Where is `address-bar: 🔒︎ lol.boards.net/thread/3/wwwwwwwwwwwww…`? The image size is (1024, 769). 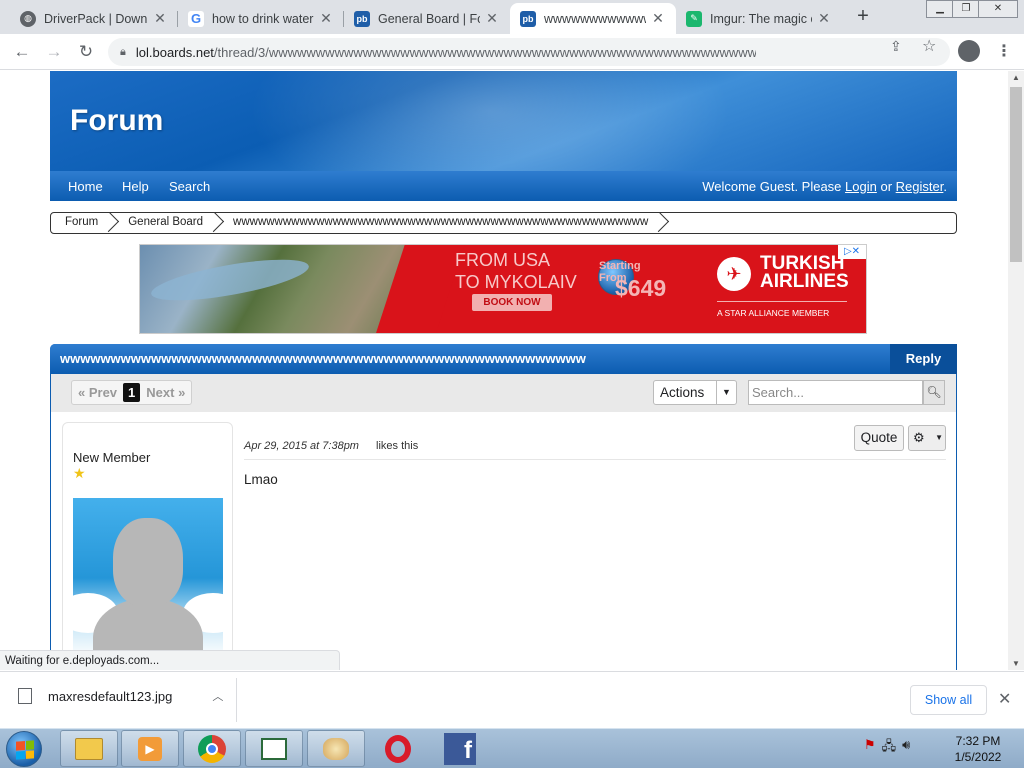
address-bar: 🔒︎ lol.boards.net/thread/3/wwwwwwwwwwwww… is located at coordinates (529, 52).